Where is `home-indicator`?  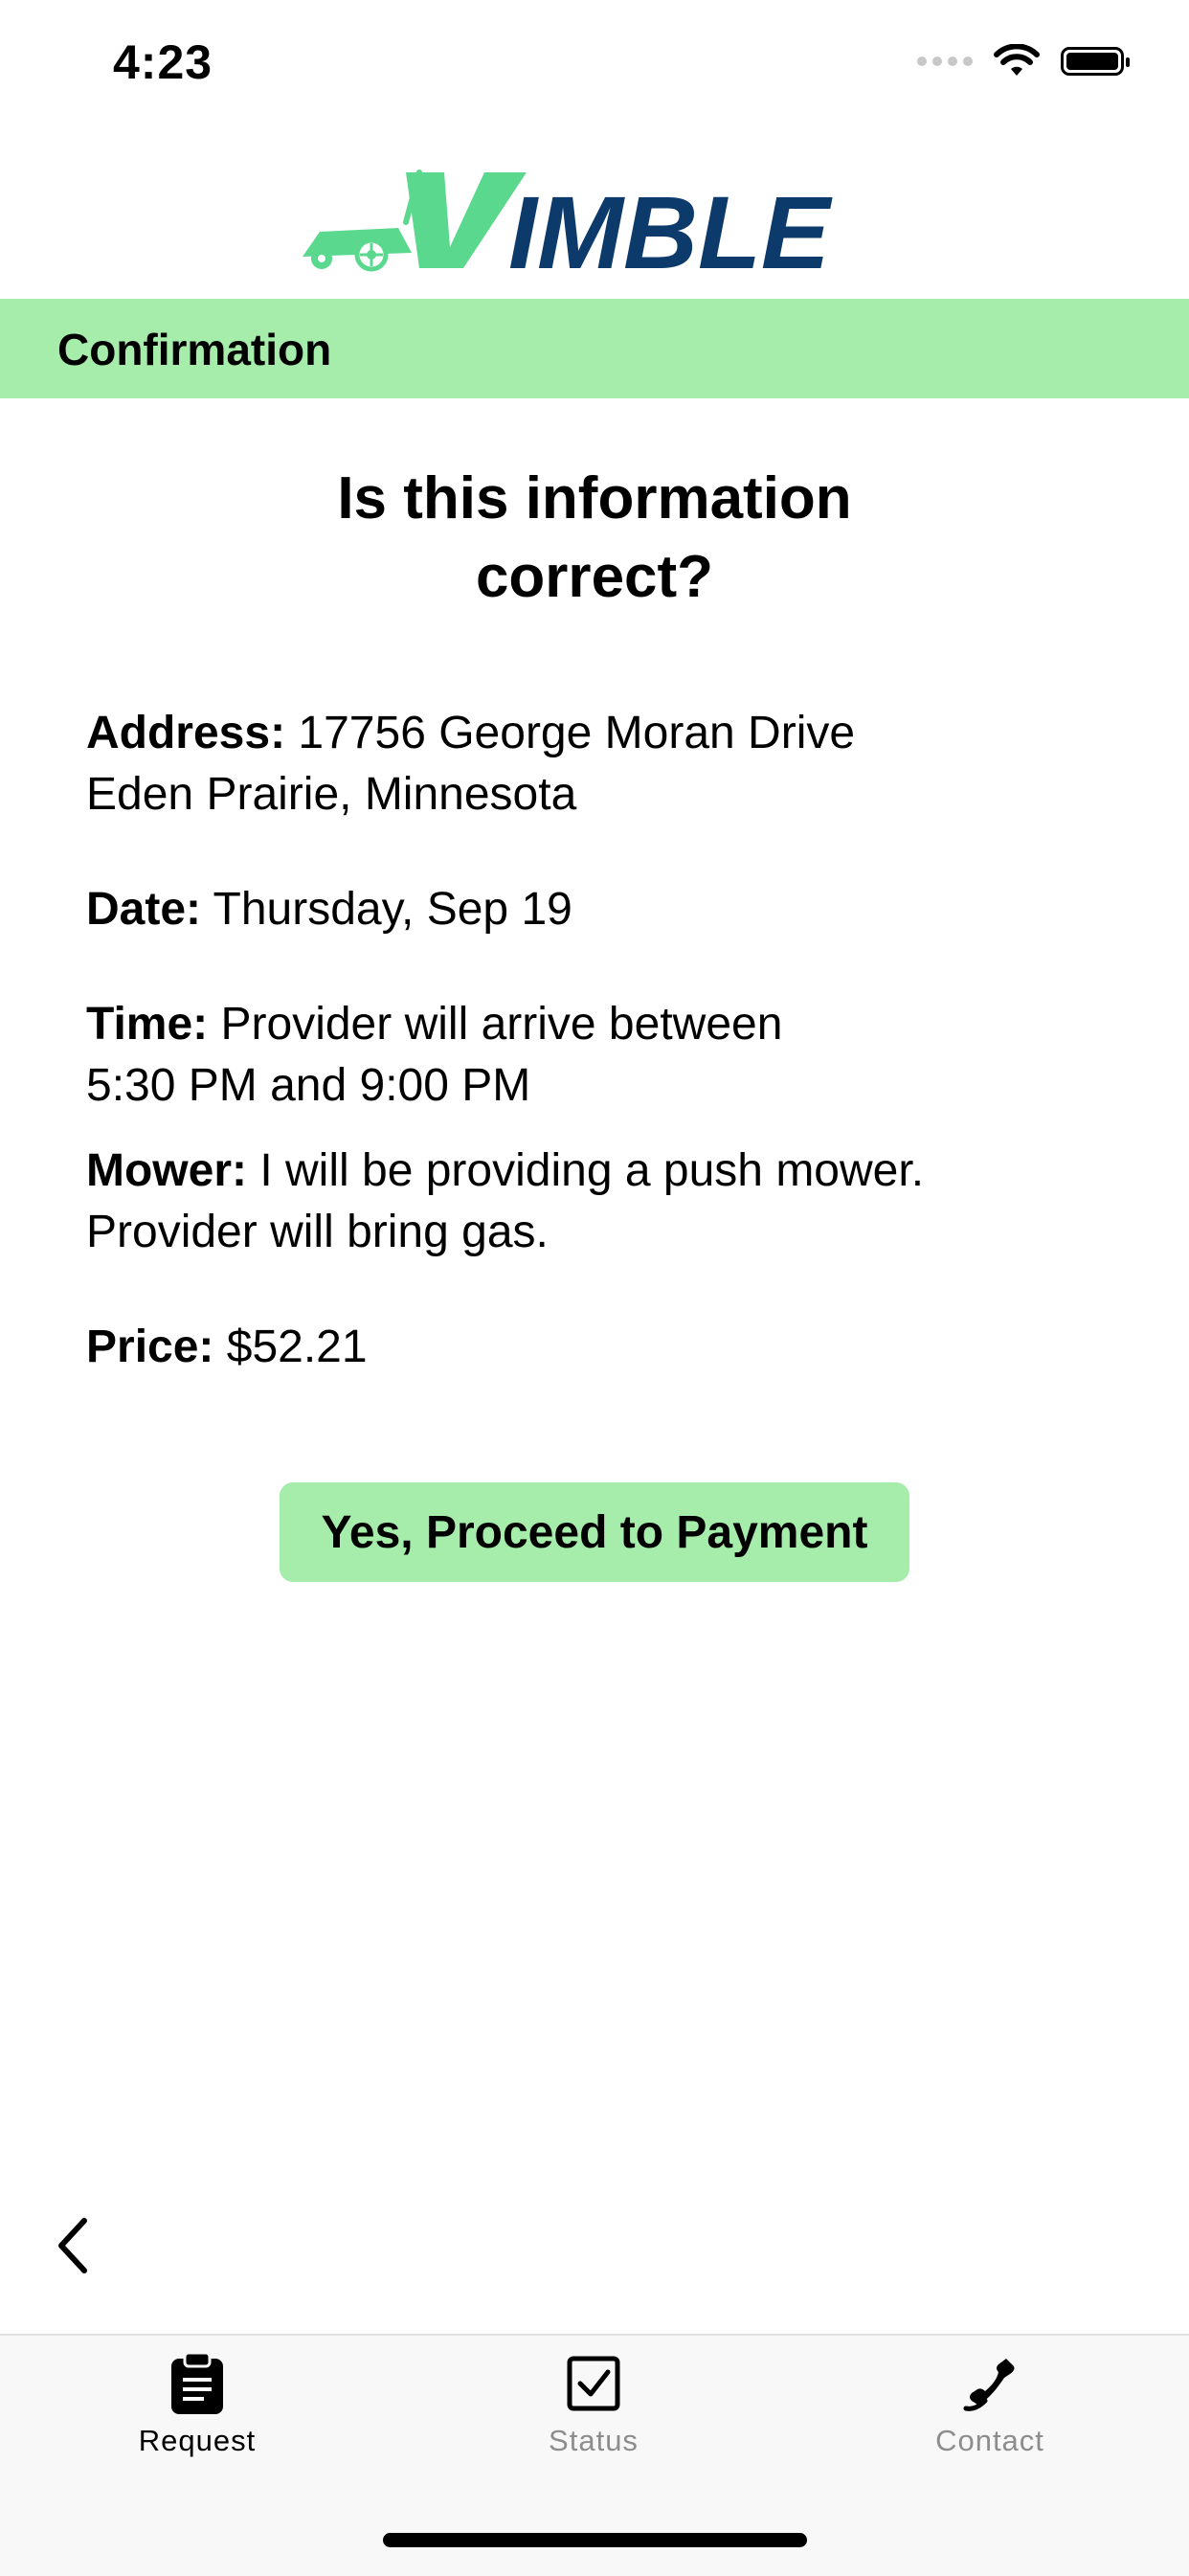
home-indicator is located at coordinates (595, 2540).